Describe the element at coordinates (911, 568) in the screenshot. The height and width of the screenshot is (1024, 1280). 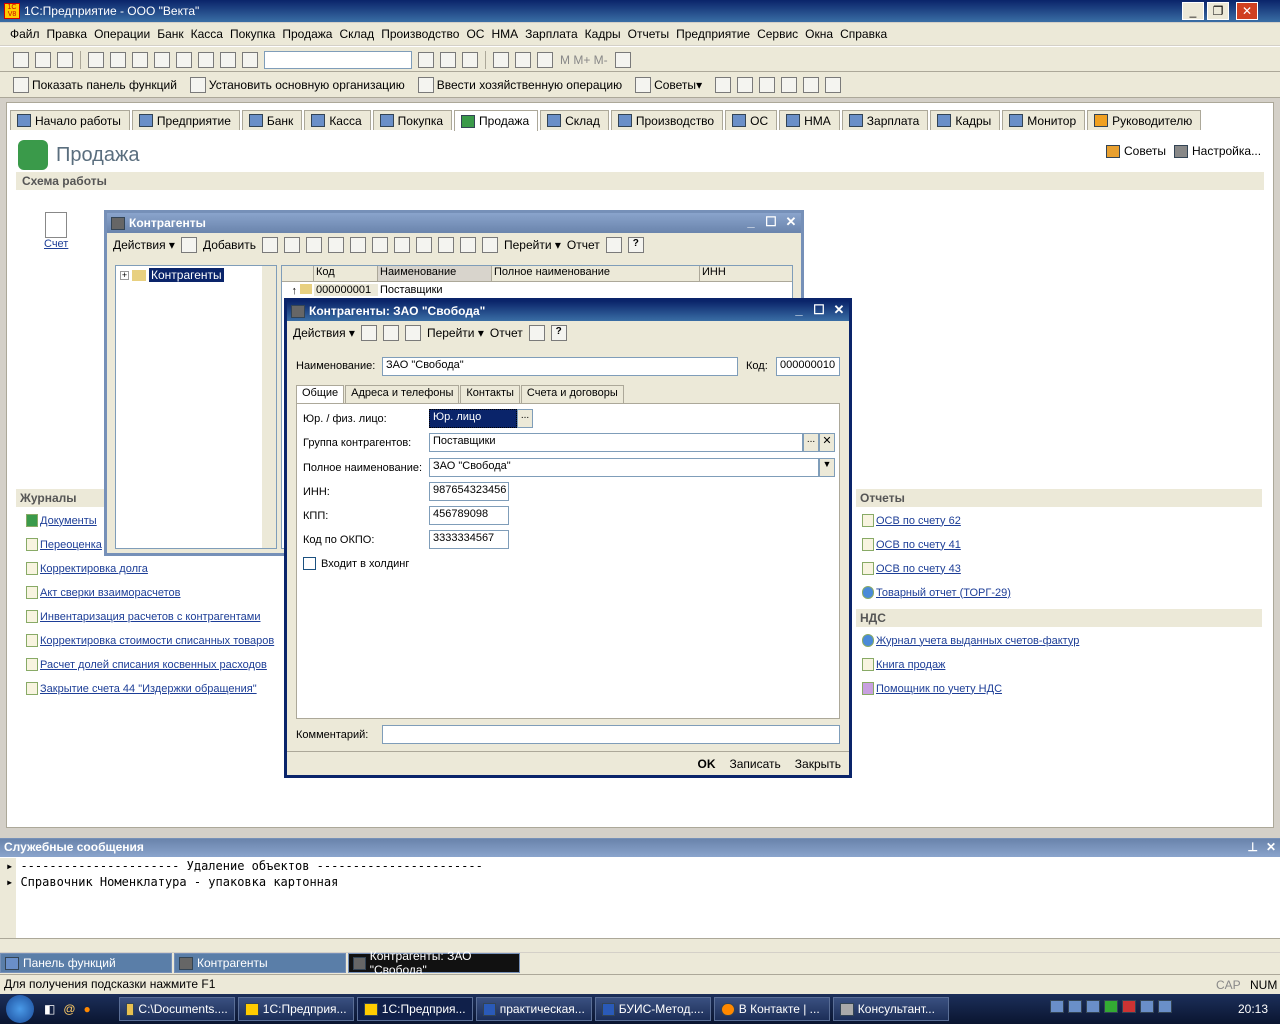
I see `report-item: ОСВ по счету 43` at that location.